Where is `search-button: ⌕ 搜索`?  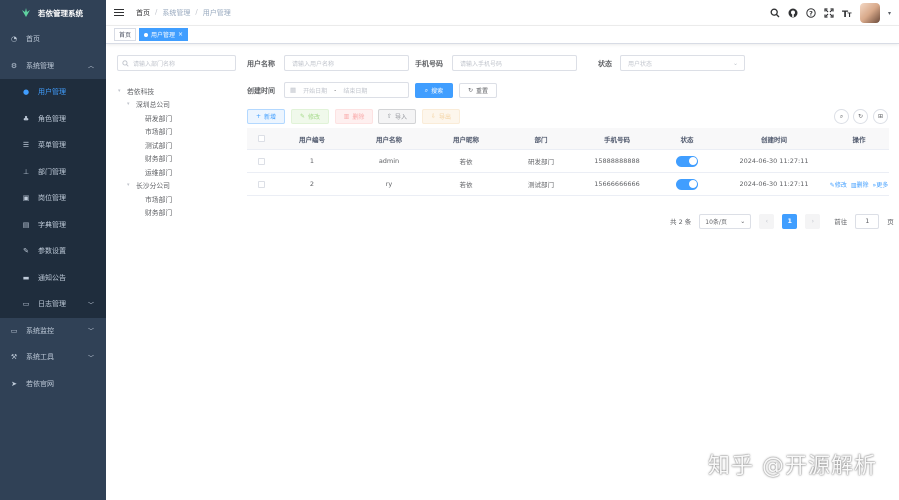
search-button: ⌕ 搜索 is located at coordinates (434, 90).